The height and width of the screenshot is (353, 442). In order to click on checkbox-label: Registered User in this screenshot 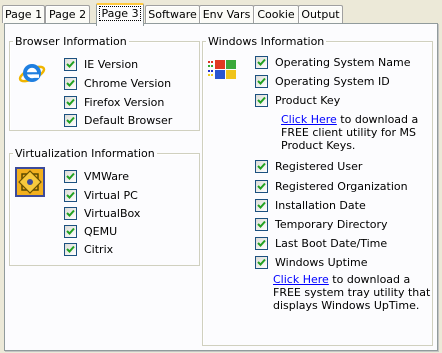, I will do `click(319, 166)`.